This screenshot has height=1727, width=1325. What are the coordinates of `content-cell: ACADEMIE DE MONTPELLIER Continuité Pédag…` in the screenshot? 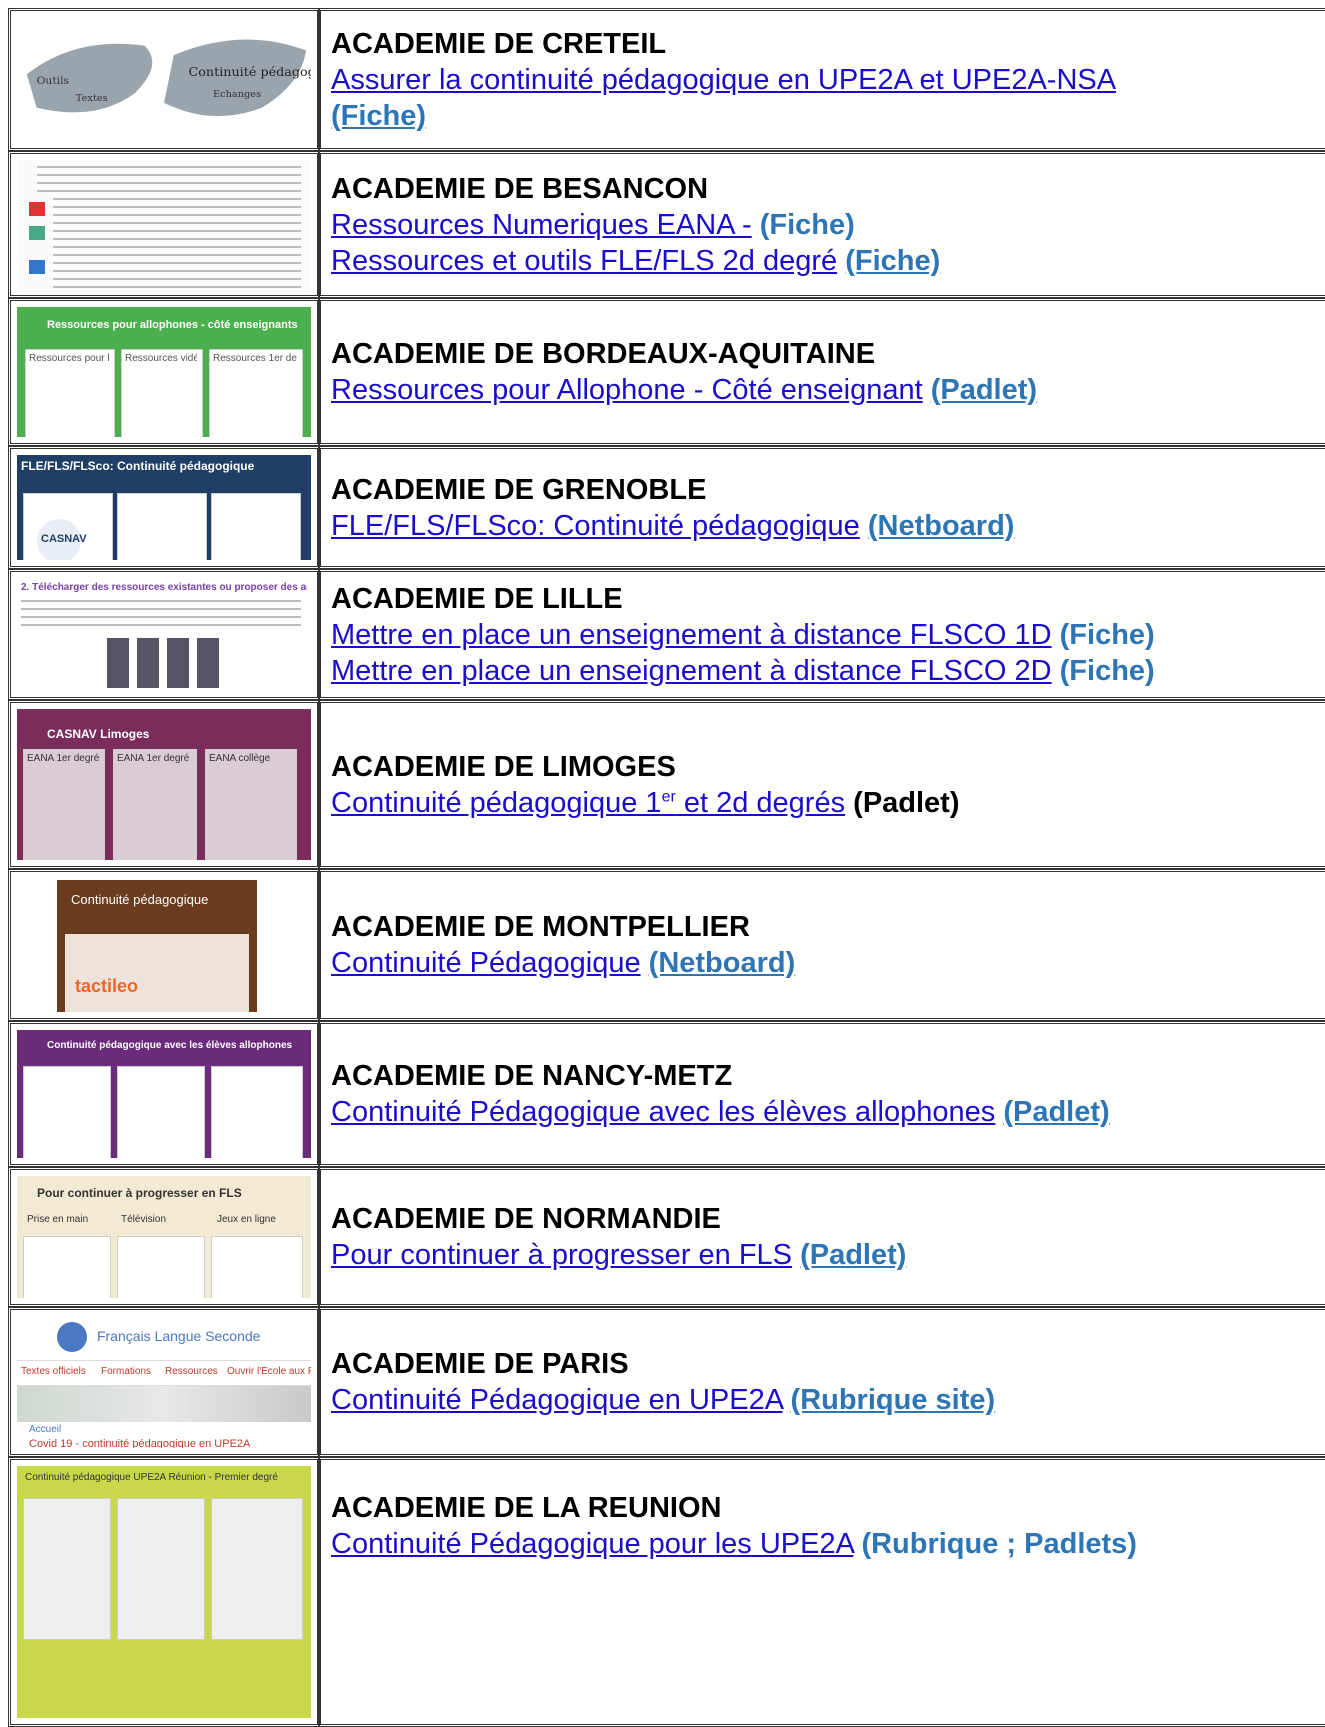 It's located at (821, 945).